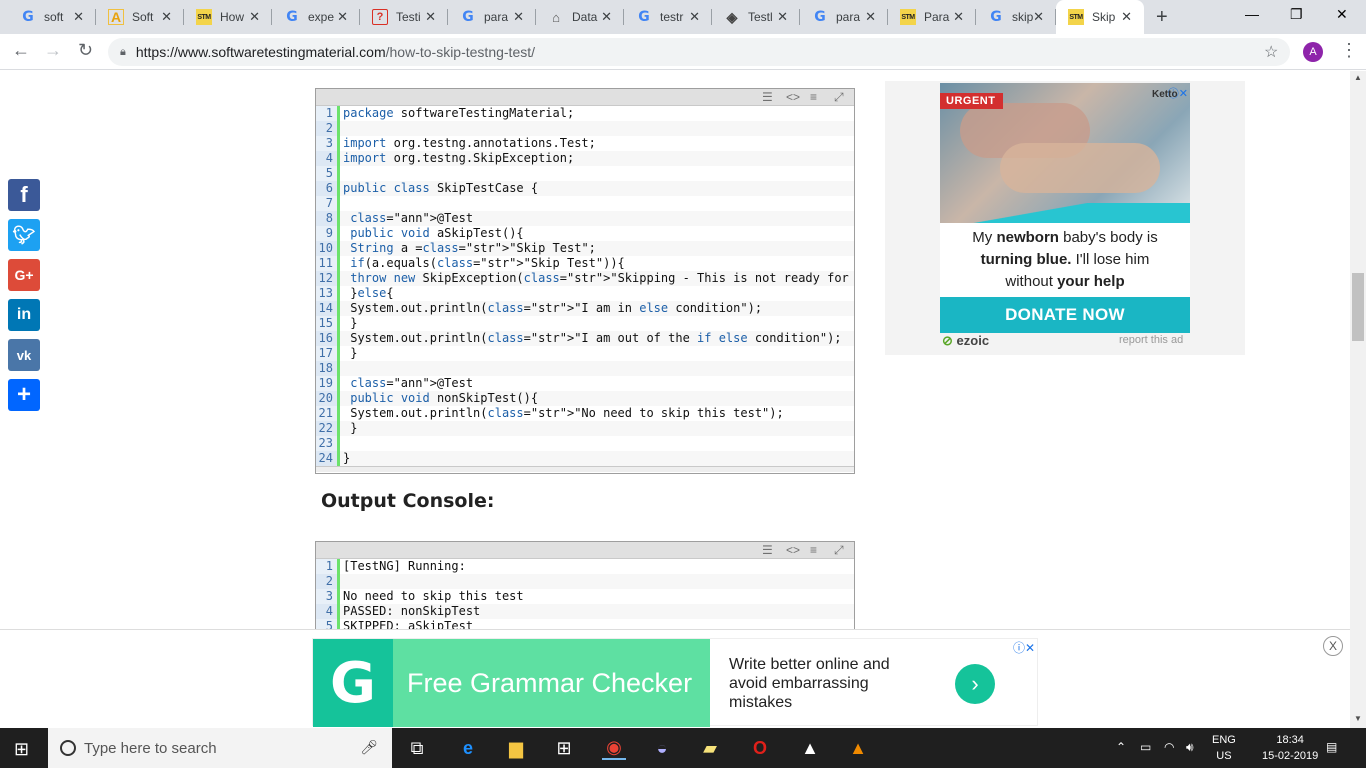 The image size is (1366, 768). What do you see at coordinates (662, 748) in the screenshot?
I see `eclipse-icon: ◒` at bounding box center [662, 748].